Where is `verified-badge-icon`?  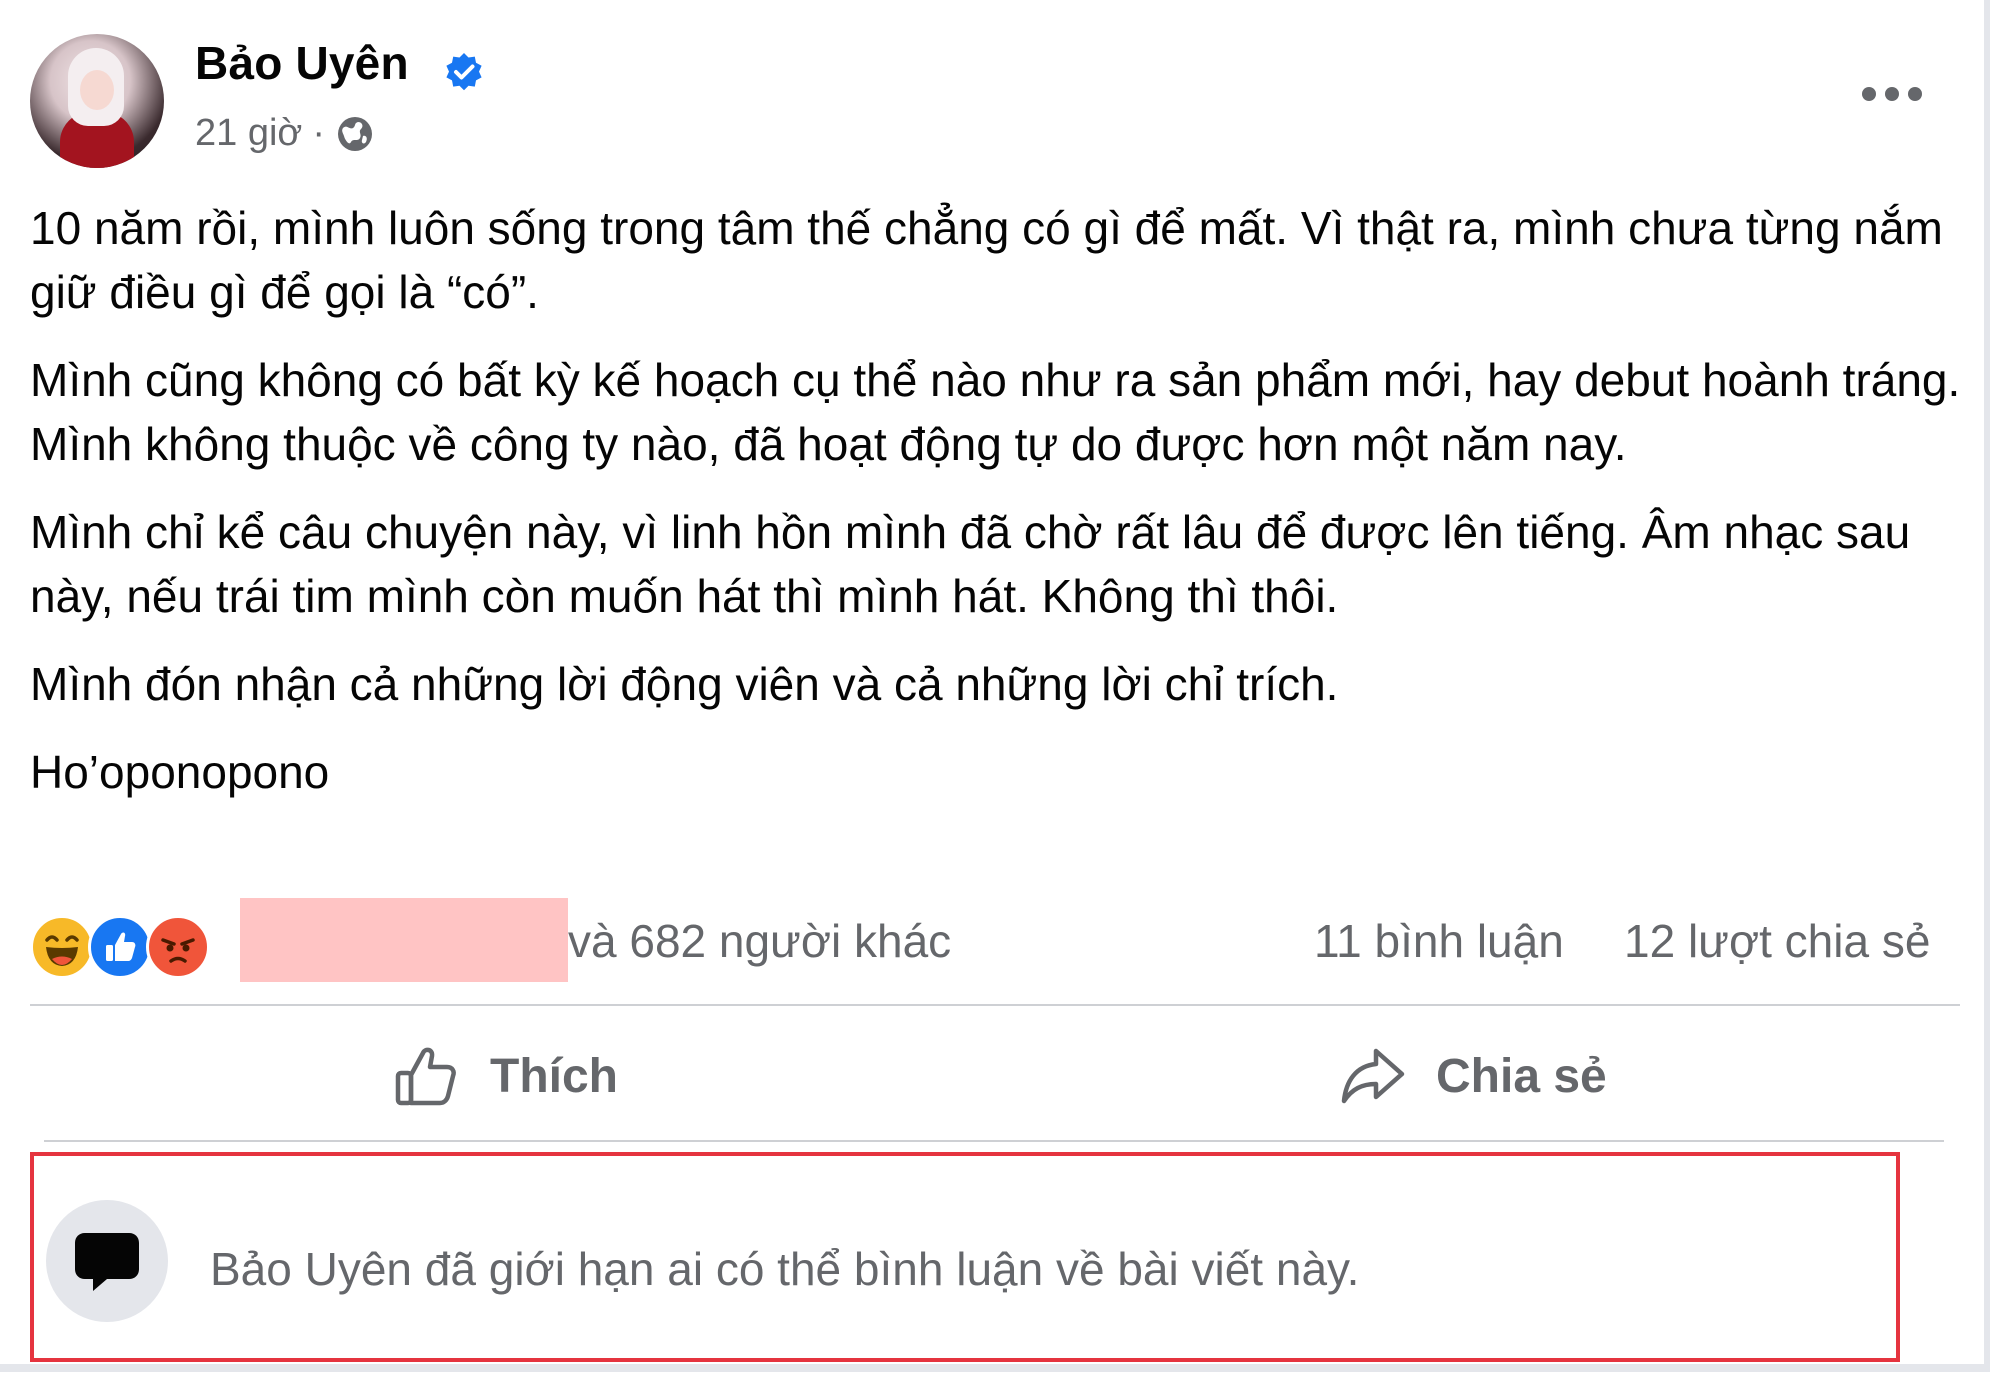 verified-badge-icon is located at coordinates (464, 72).